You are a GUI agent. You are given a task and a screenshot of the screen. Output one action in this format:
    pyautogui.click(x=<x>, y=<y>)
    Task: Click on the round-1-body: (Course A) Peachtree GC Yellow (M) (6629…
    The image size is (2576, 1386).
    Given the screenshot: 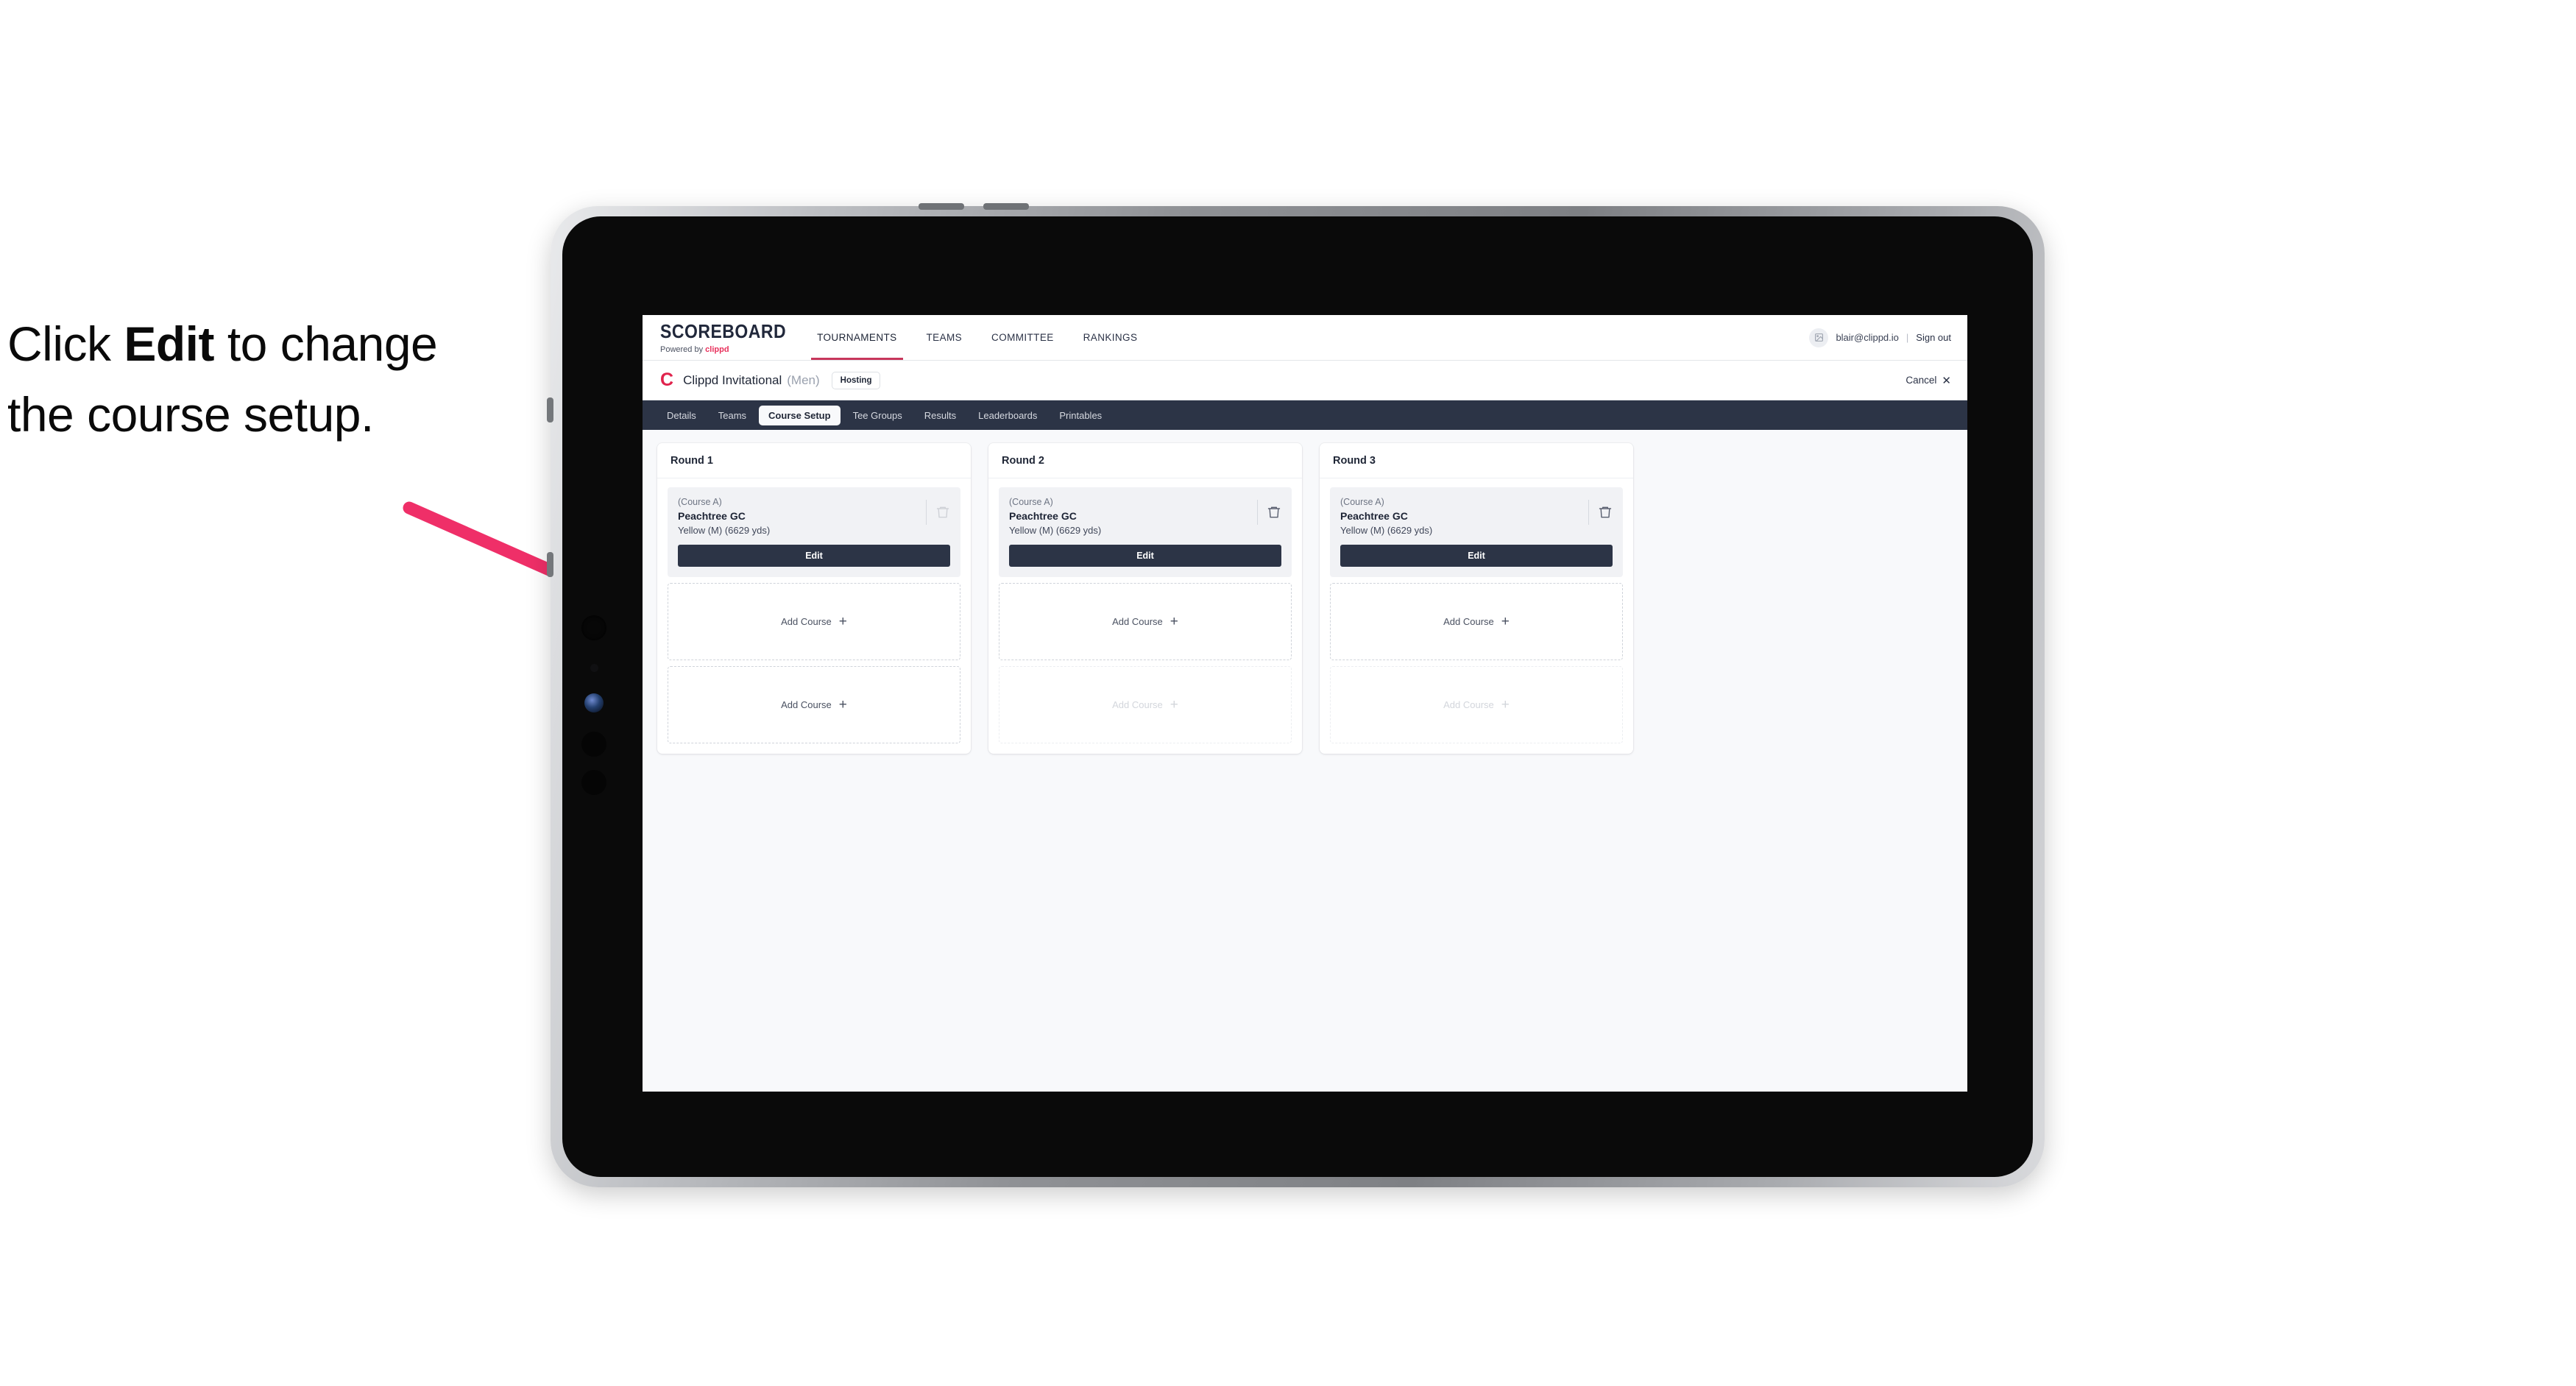 What is the action you would take?
    pyautogui.click(x=814, y=616)
    